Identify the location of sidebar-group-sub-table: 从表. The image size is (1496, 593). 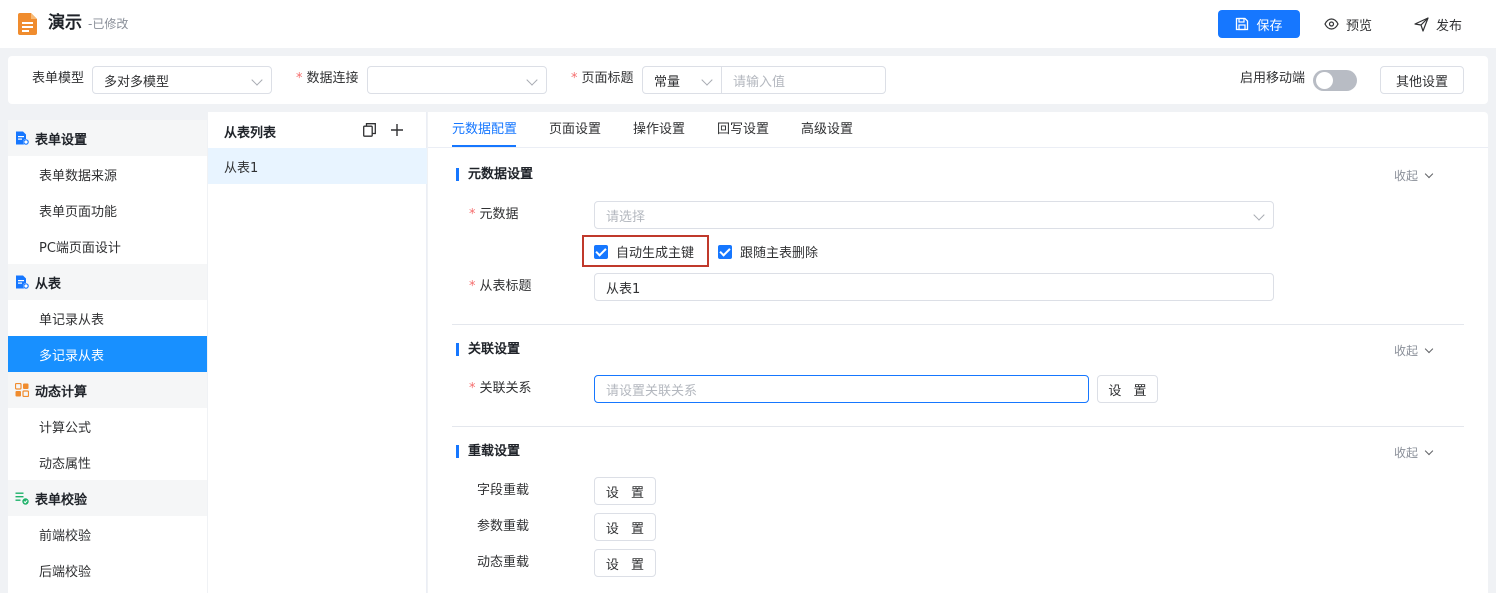
(107, 282).